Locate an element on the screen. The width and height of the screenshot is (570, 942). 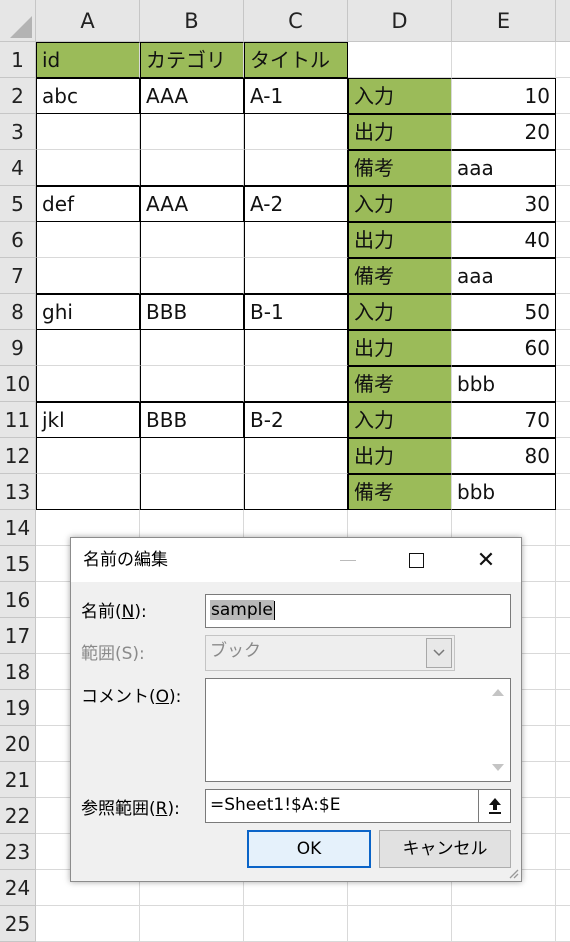
row-header-17: 17 is located at coordinates (18, 636).